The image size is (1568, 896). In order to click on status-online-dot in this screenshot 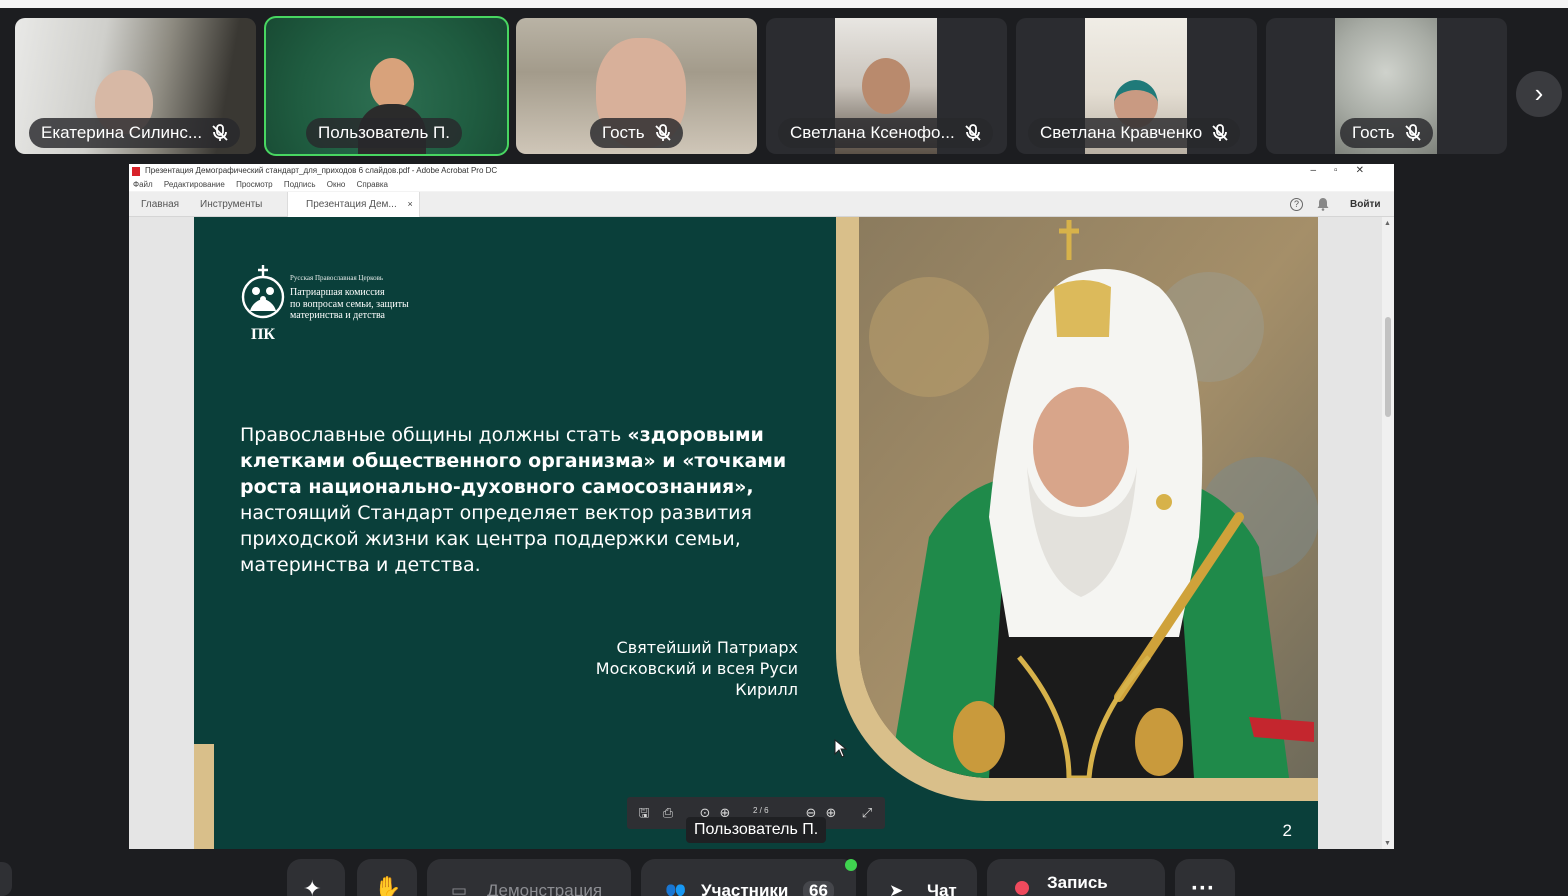, I will do `click(851, 865)`.